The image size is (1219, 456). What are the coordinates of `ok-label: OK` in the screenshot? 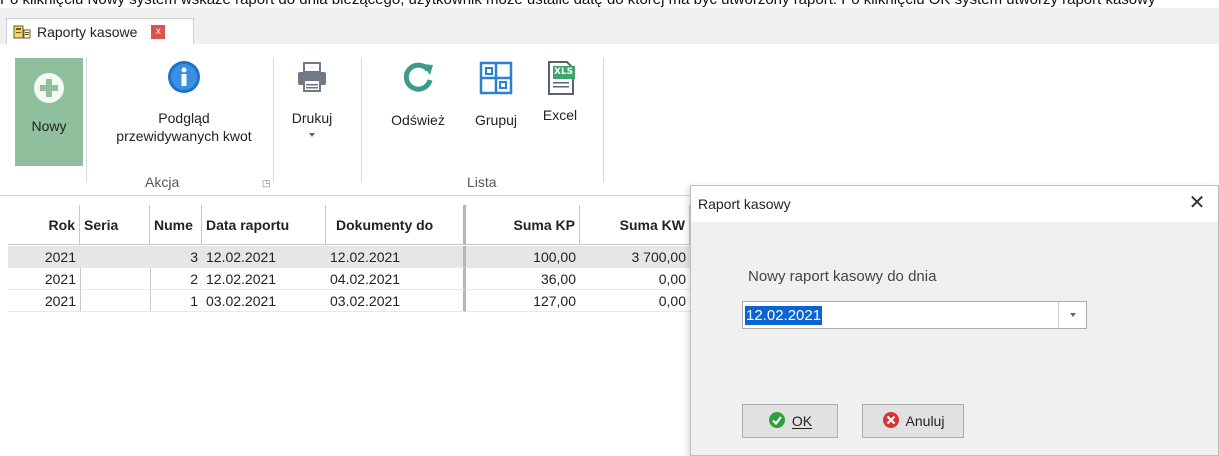 It's located at (802, 421).